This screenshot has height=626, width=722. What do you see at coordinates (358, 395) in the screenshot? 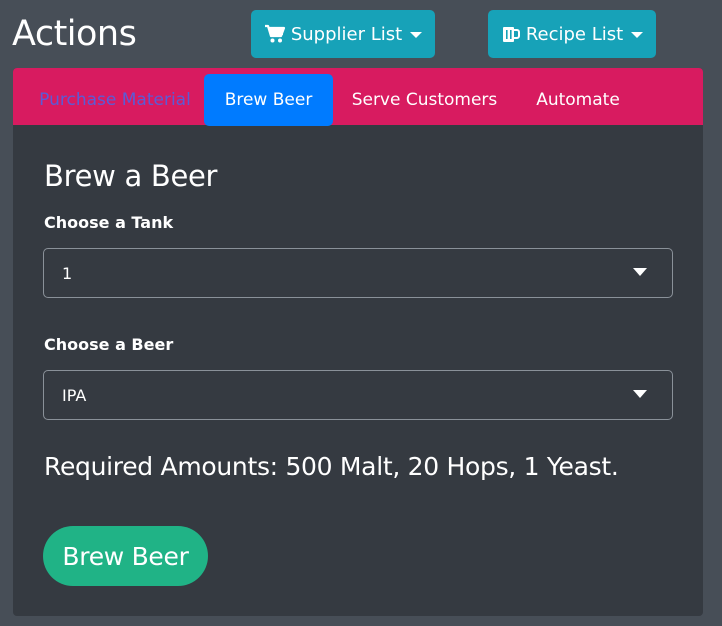
I see `beer-select: IPA` at bounding box center [358, 395].